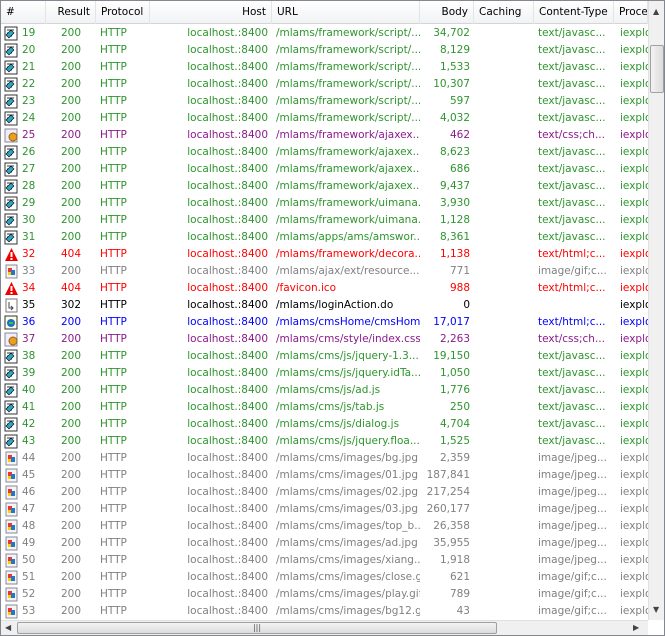  I want to click on session-id: 39, so click(29, 373).